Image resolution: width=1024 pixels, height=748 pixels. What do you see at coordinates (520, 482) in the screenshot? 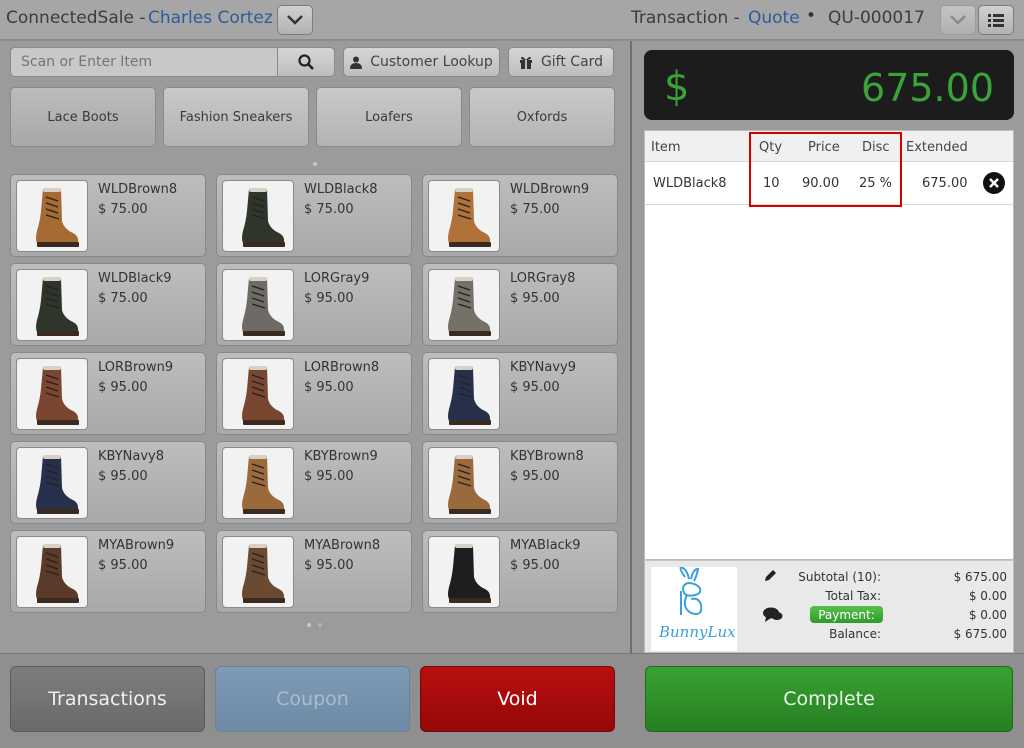
I see `product-tile: KBYBrown8 $ 95.00` at bounding box center [520, 482].